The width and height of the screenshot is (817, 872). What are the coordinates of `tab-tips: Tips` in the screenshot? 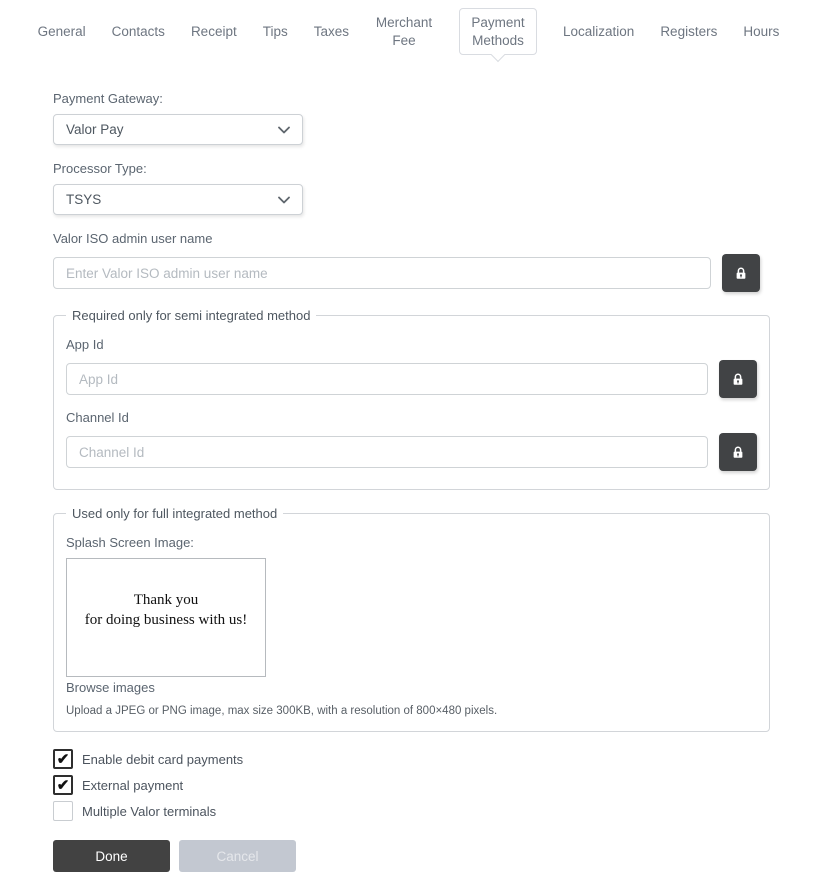 It's located at (275, 32).